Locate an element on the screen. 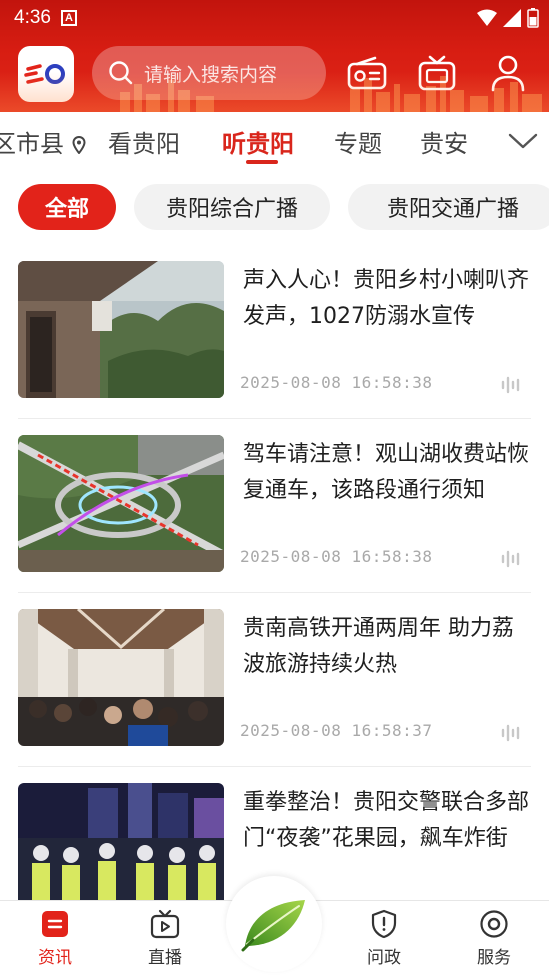 The width and height of the screenshot is (549, 976). tv-button is located at coordinates (437, 73).